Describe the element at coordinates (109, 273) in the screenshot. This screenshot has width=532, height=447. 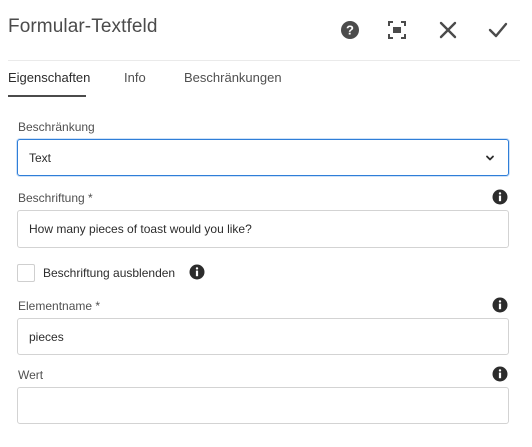
I see `hide-caption-label: Beschriftung ausblenden` at that location.